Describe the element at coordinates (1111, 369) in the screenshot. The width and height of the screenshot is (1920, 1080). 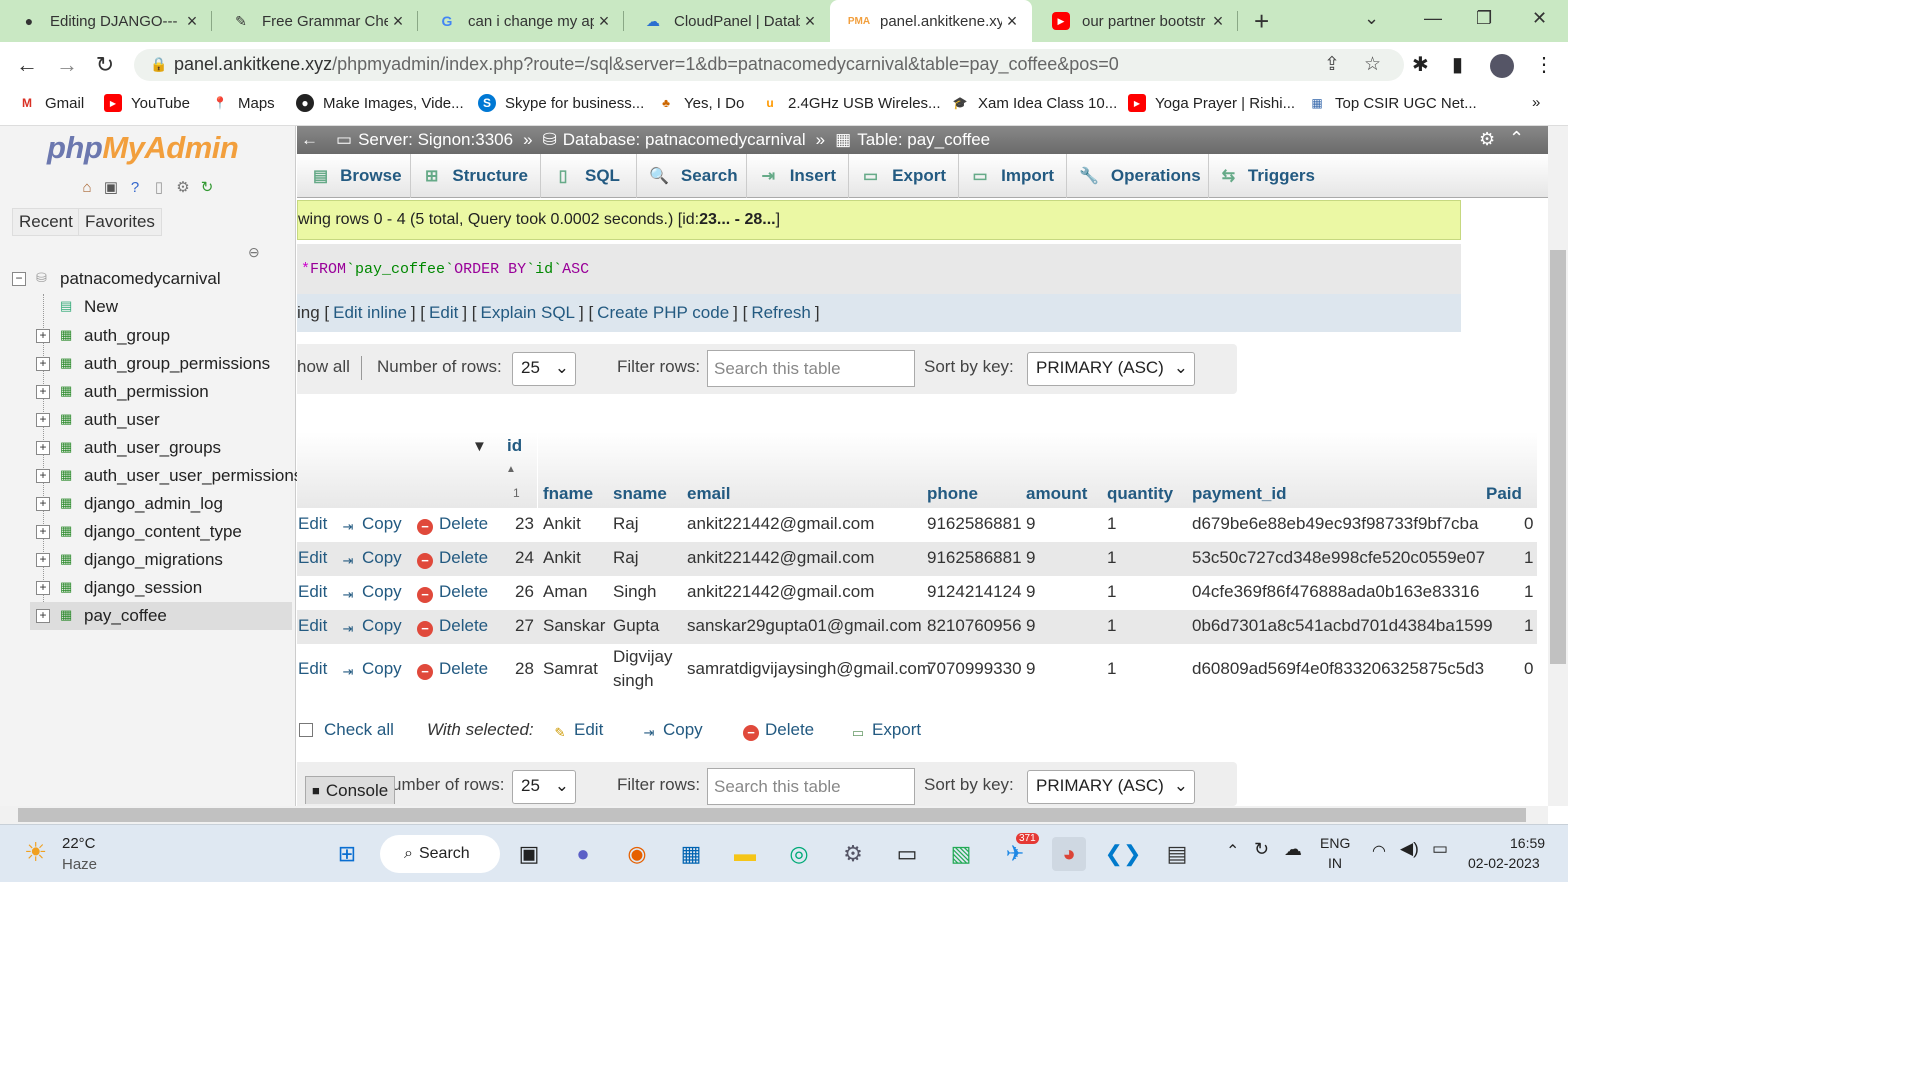
I see `sort-key-select: PRIMARY (ASC) ⌄` at that location.